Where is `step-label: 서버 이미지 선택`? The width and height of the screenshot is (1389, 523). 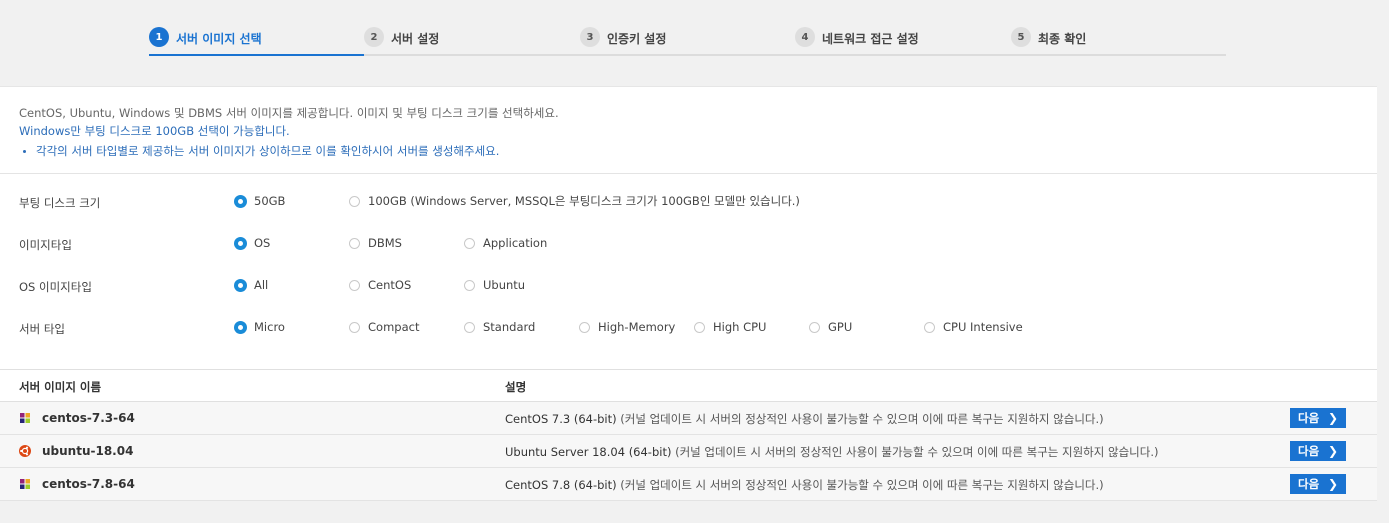 step-label: 서버 이미지 선택 is located at coordinates (219, 39).